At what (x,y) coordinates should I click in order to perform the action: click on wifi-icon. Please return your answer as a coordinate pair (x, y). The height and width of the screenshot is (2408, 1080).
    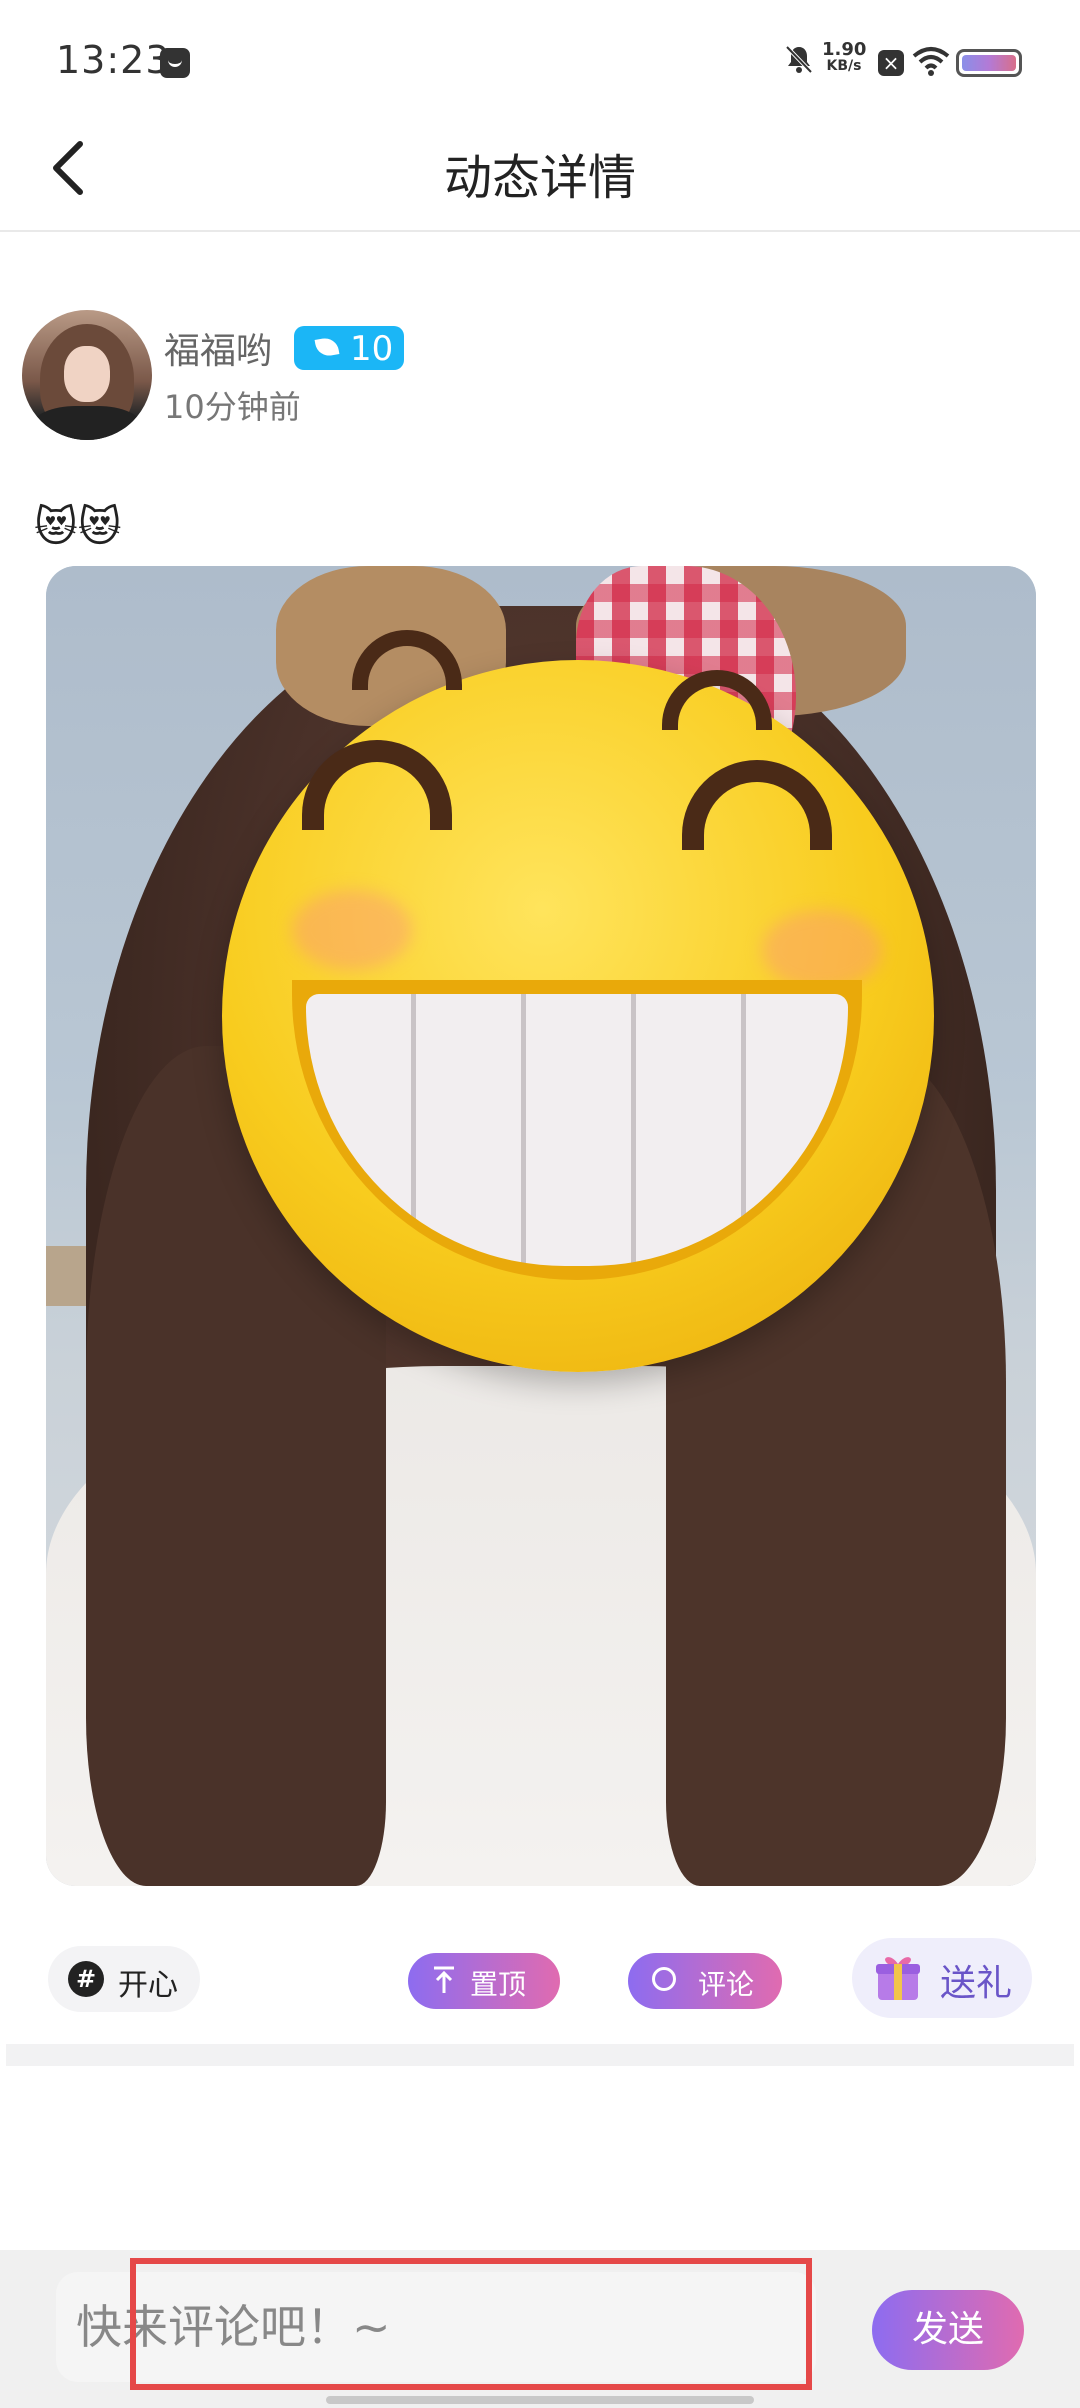
    Looking at the image, I should click on (931, 61).